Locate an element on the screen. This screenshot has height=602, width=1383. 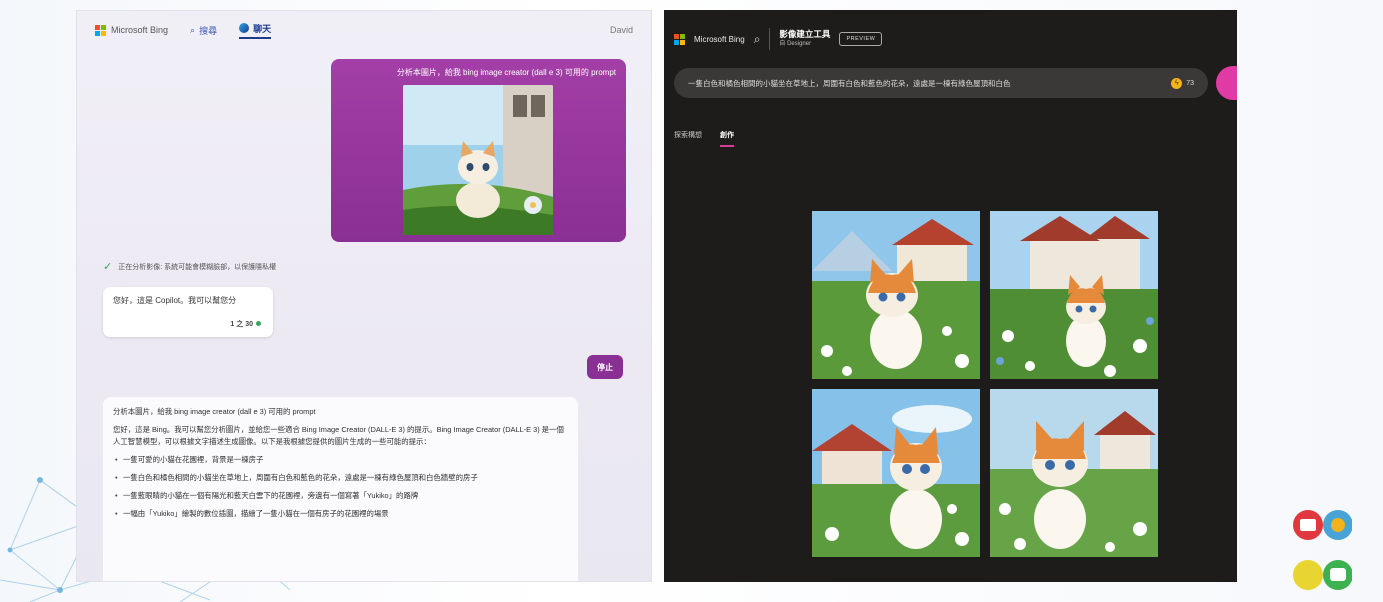
create-button is located at coordinates (1226, 83).